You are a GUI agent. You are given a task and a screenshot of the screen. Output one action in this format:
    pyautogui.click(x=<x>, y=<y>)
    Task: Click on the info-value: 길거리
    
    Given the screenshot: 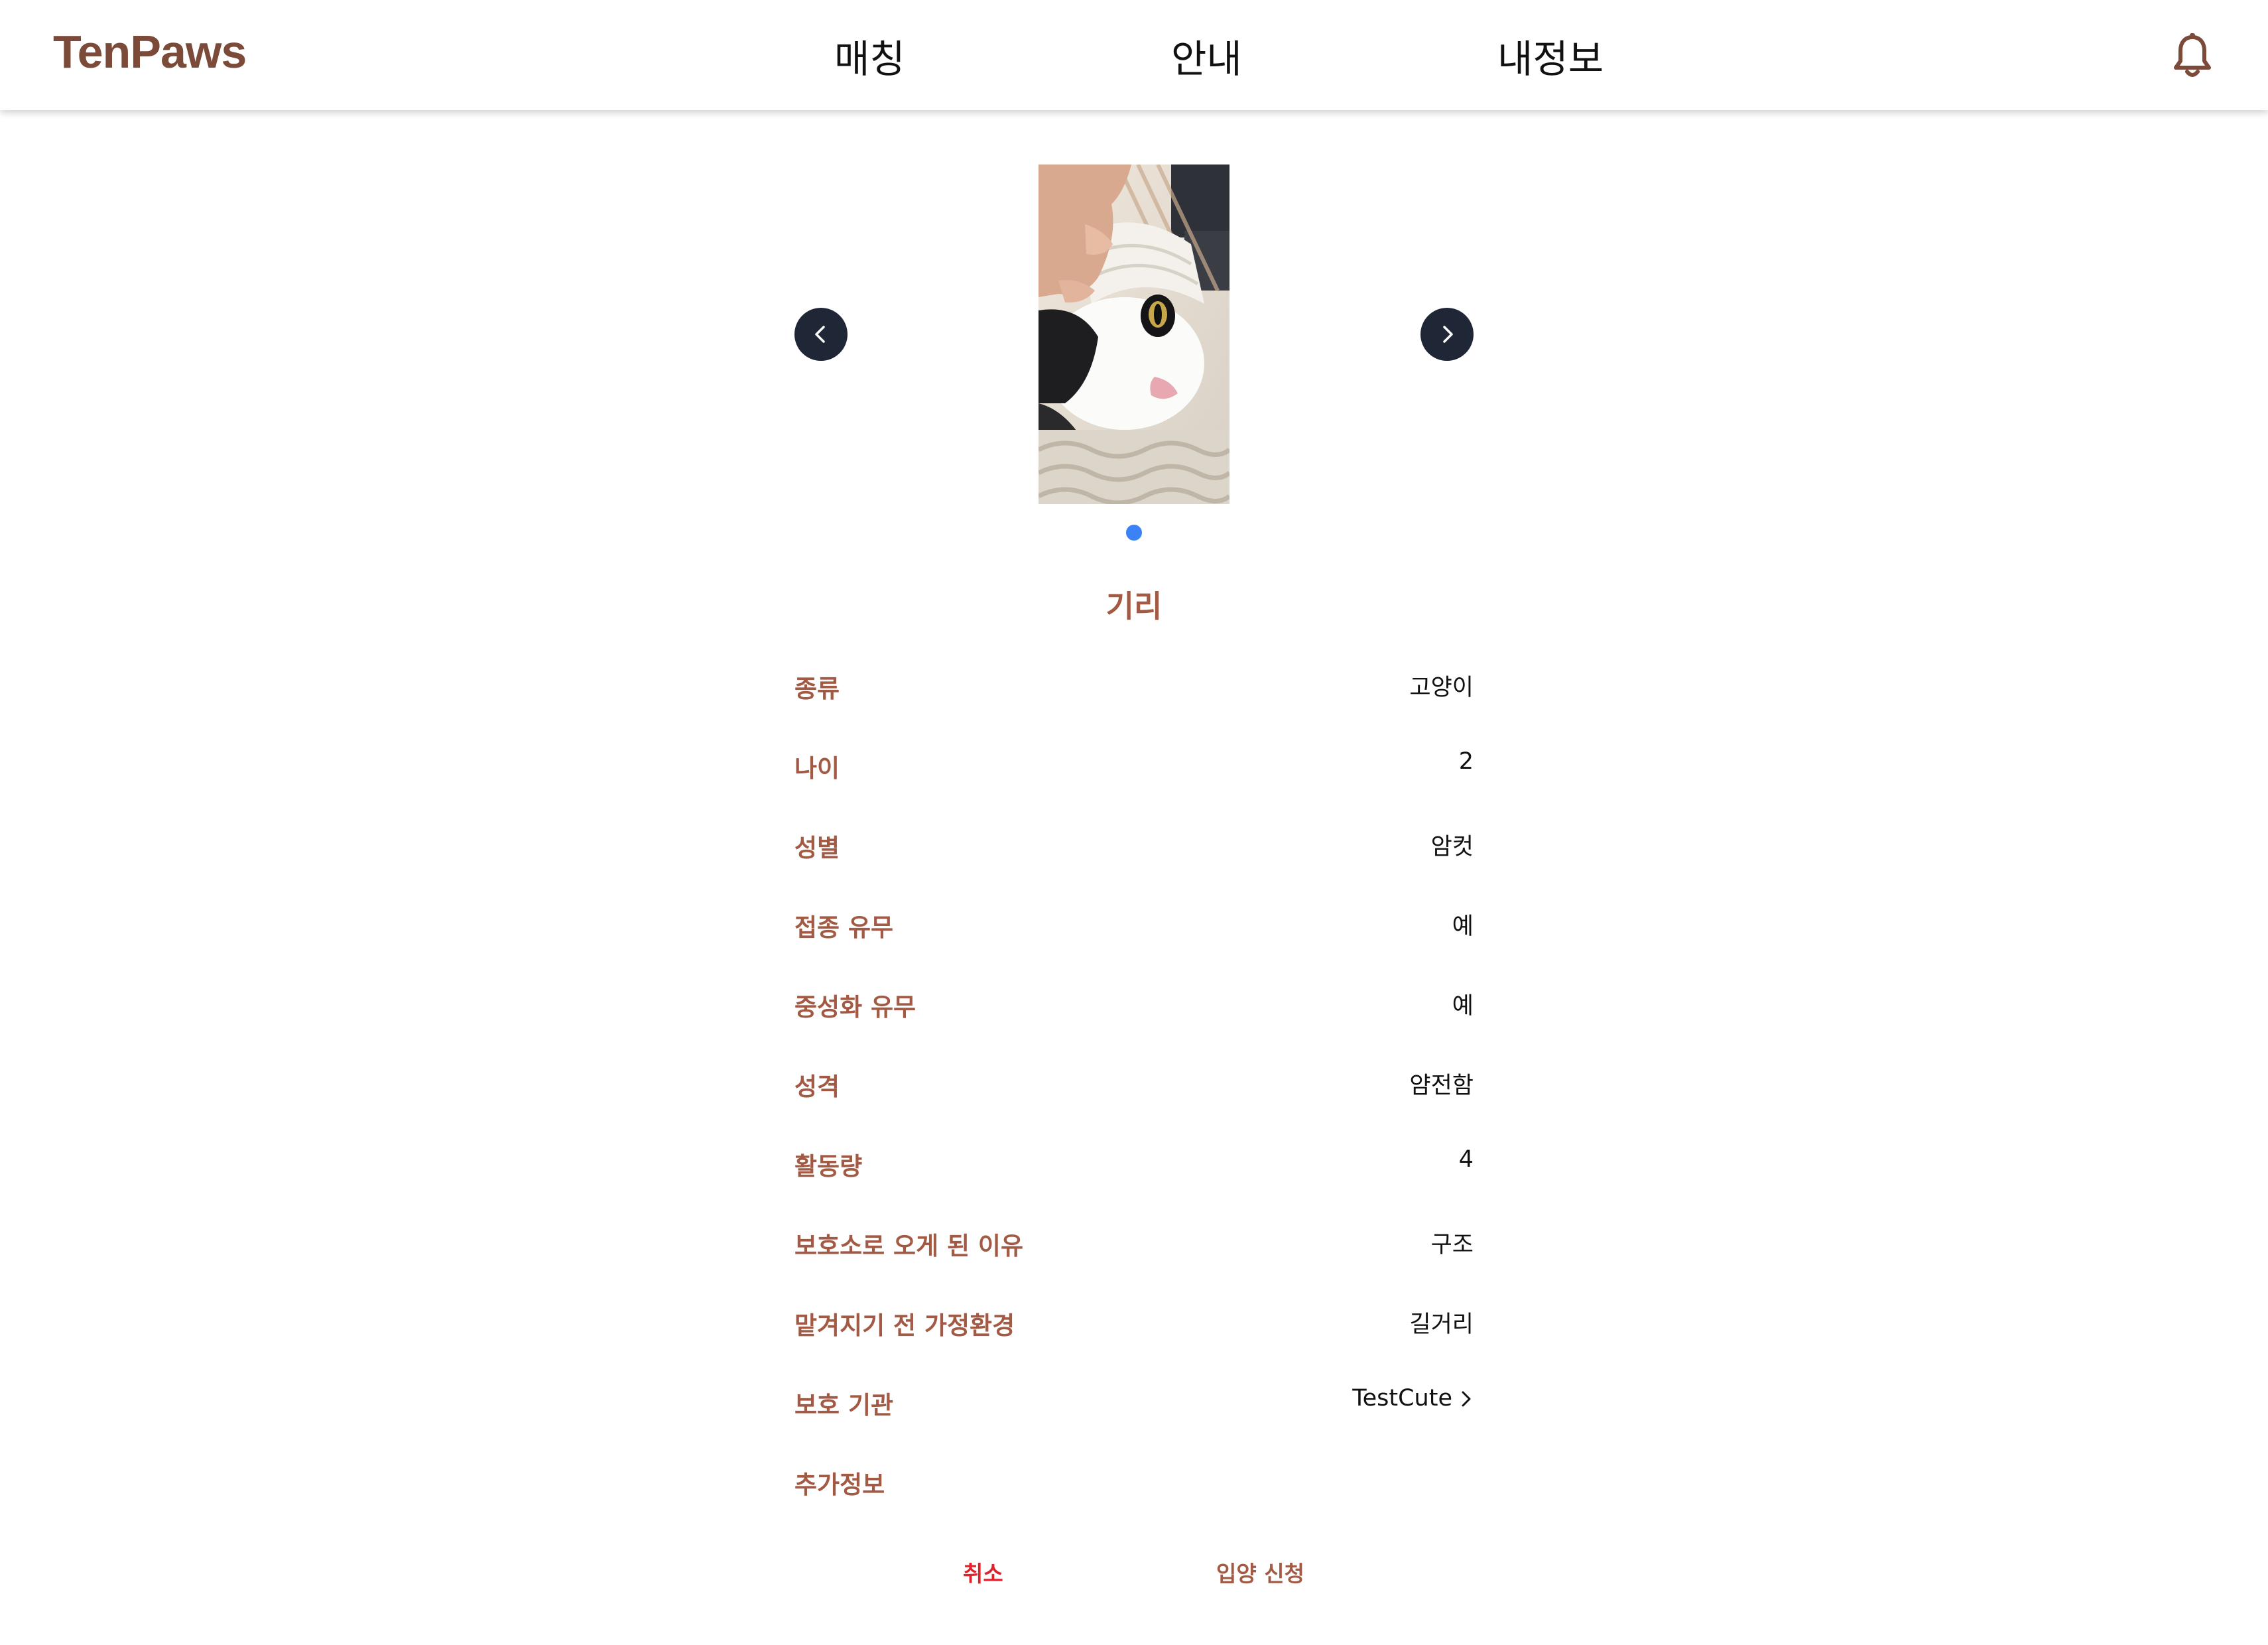 What is the action you would take?
    pyautogui.click(x=1441, y=1324)
    